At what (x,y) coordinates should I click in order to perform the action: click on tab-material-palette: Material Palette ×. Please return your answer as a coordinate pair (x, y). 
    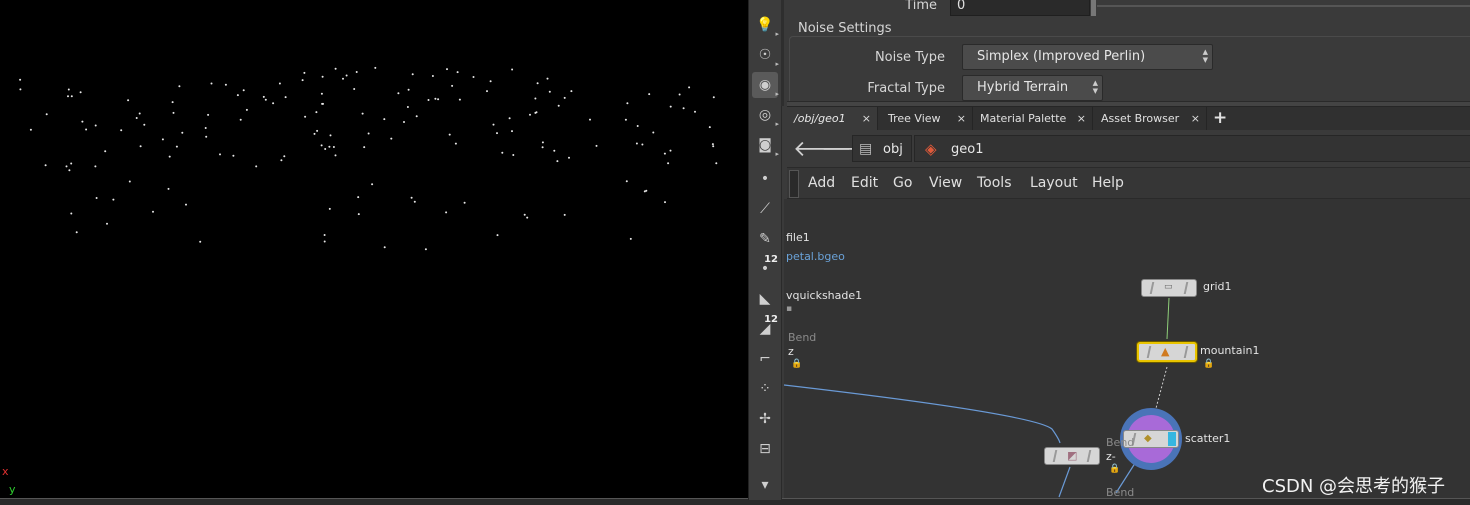
    Looking at the image, I should click on (1033, 118).